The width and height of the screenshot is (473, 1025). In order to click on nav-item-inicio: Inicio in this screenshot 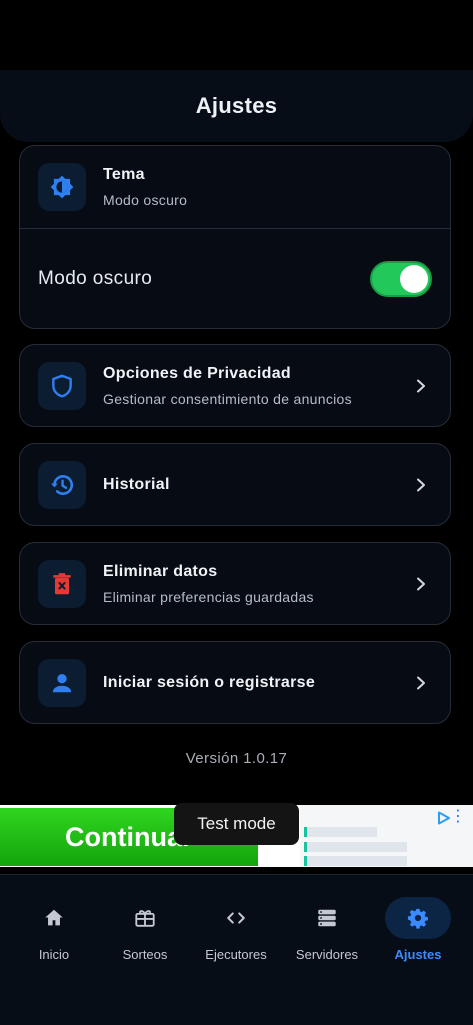, I will do `click(54, 932)`.